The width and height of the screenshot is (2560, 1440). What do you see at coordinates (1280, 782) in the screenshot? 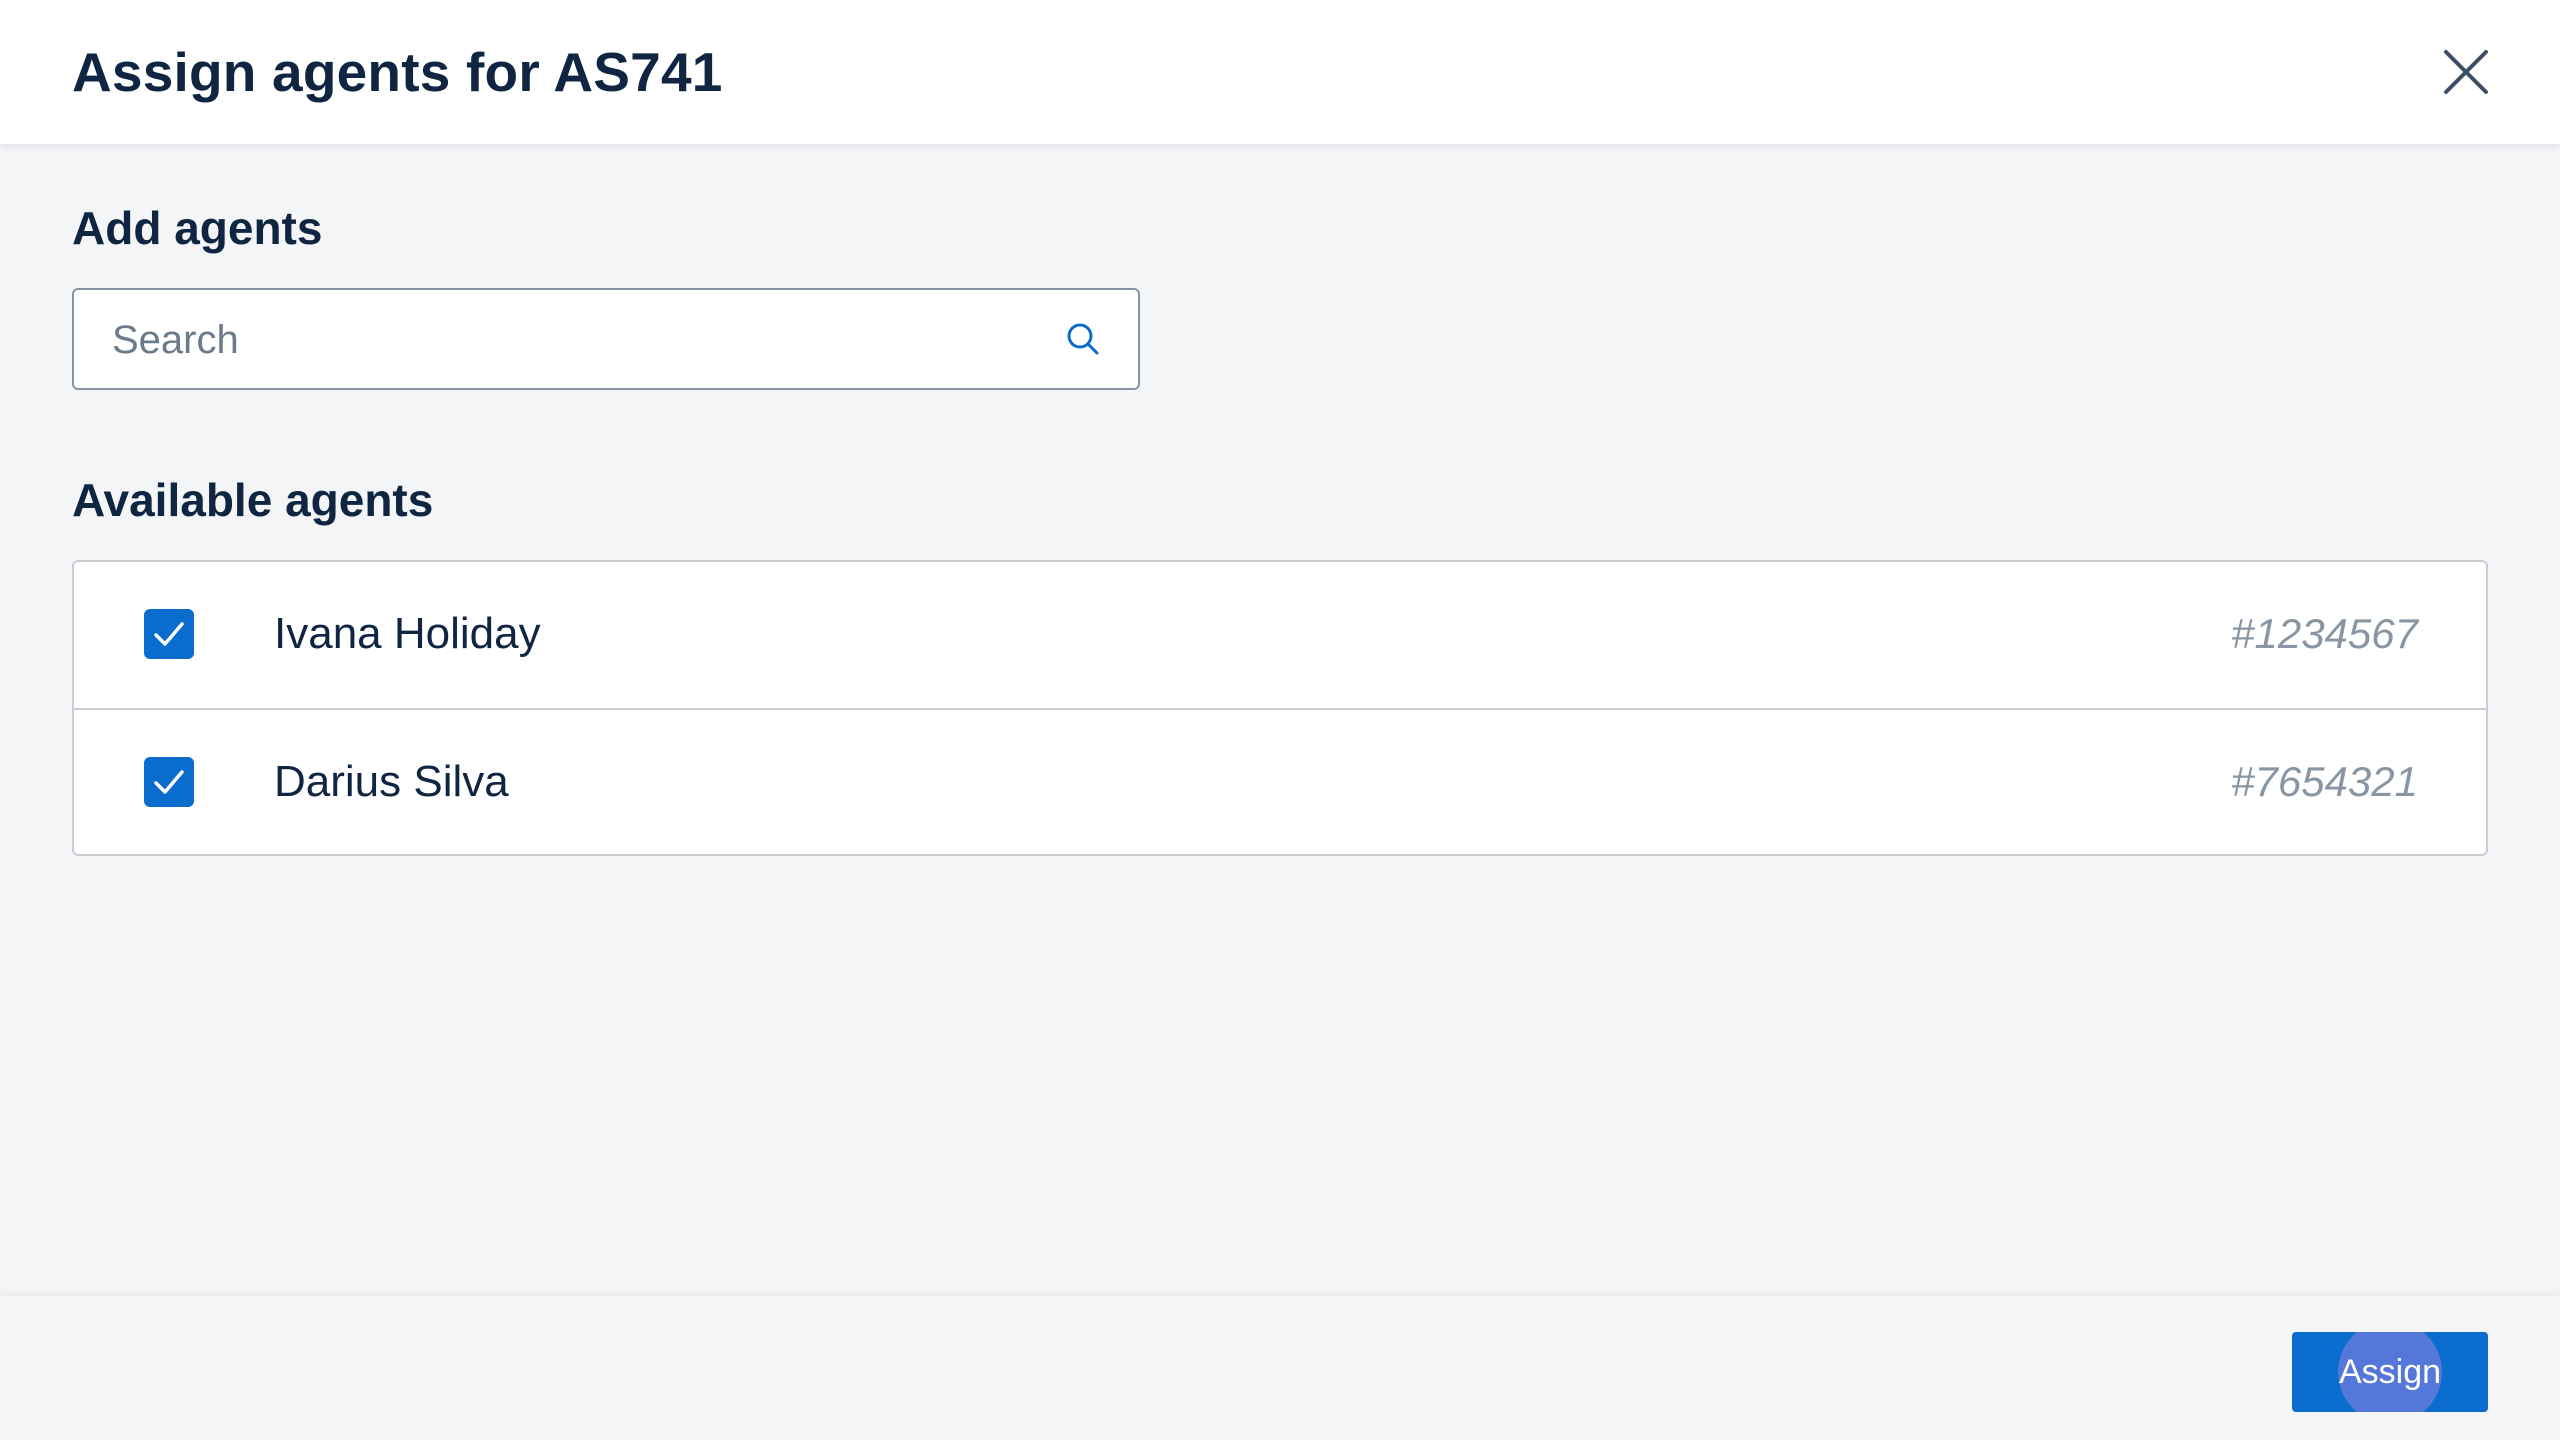
I see `list-item: Darius Silva #7654321` at bounding box center [1280, 782].